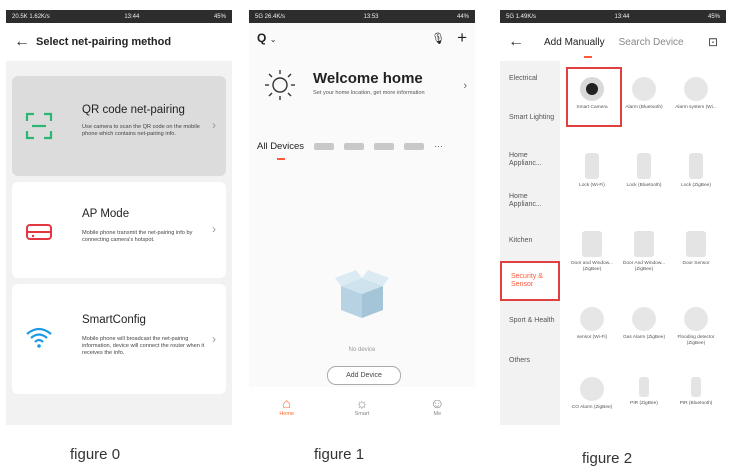 The height and width of the screenshot is (475, 731). What do you see at coordinates (39, 126) in the screenshot?
I see `qr-scan-icon` at bounding box center [39, 126].